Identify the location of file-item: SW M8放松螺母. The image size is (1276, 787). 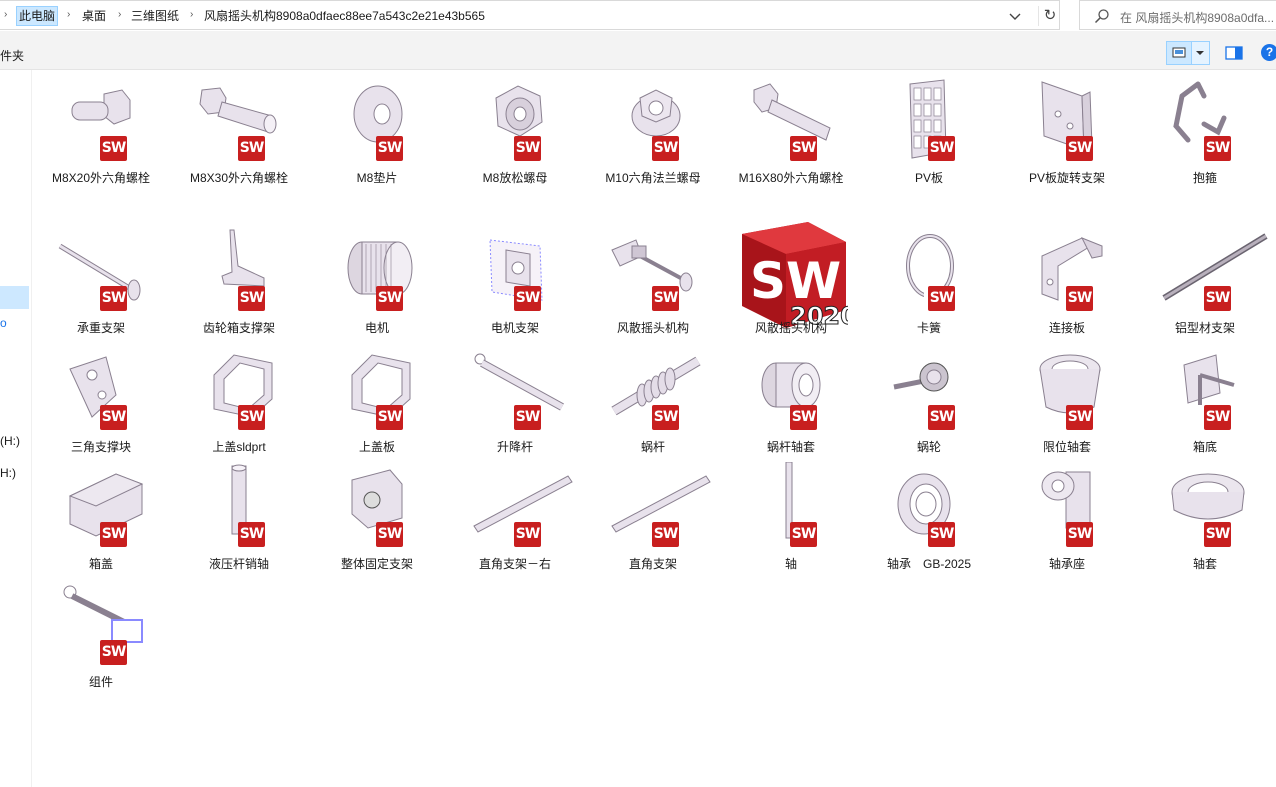
(515, 127).